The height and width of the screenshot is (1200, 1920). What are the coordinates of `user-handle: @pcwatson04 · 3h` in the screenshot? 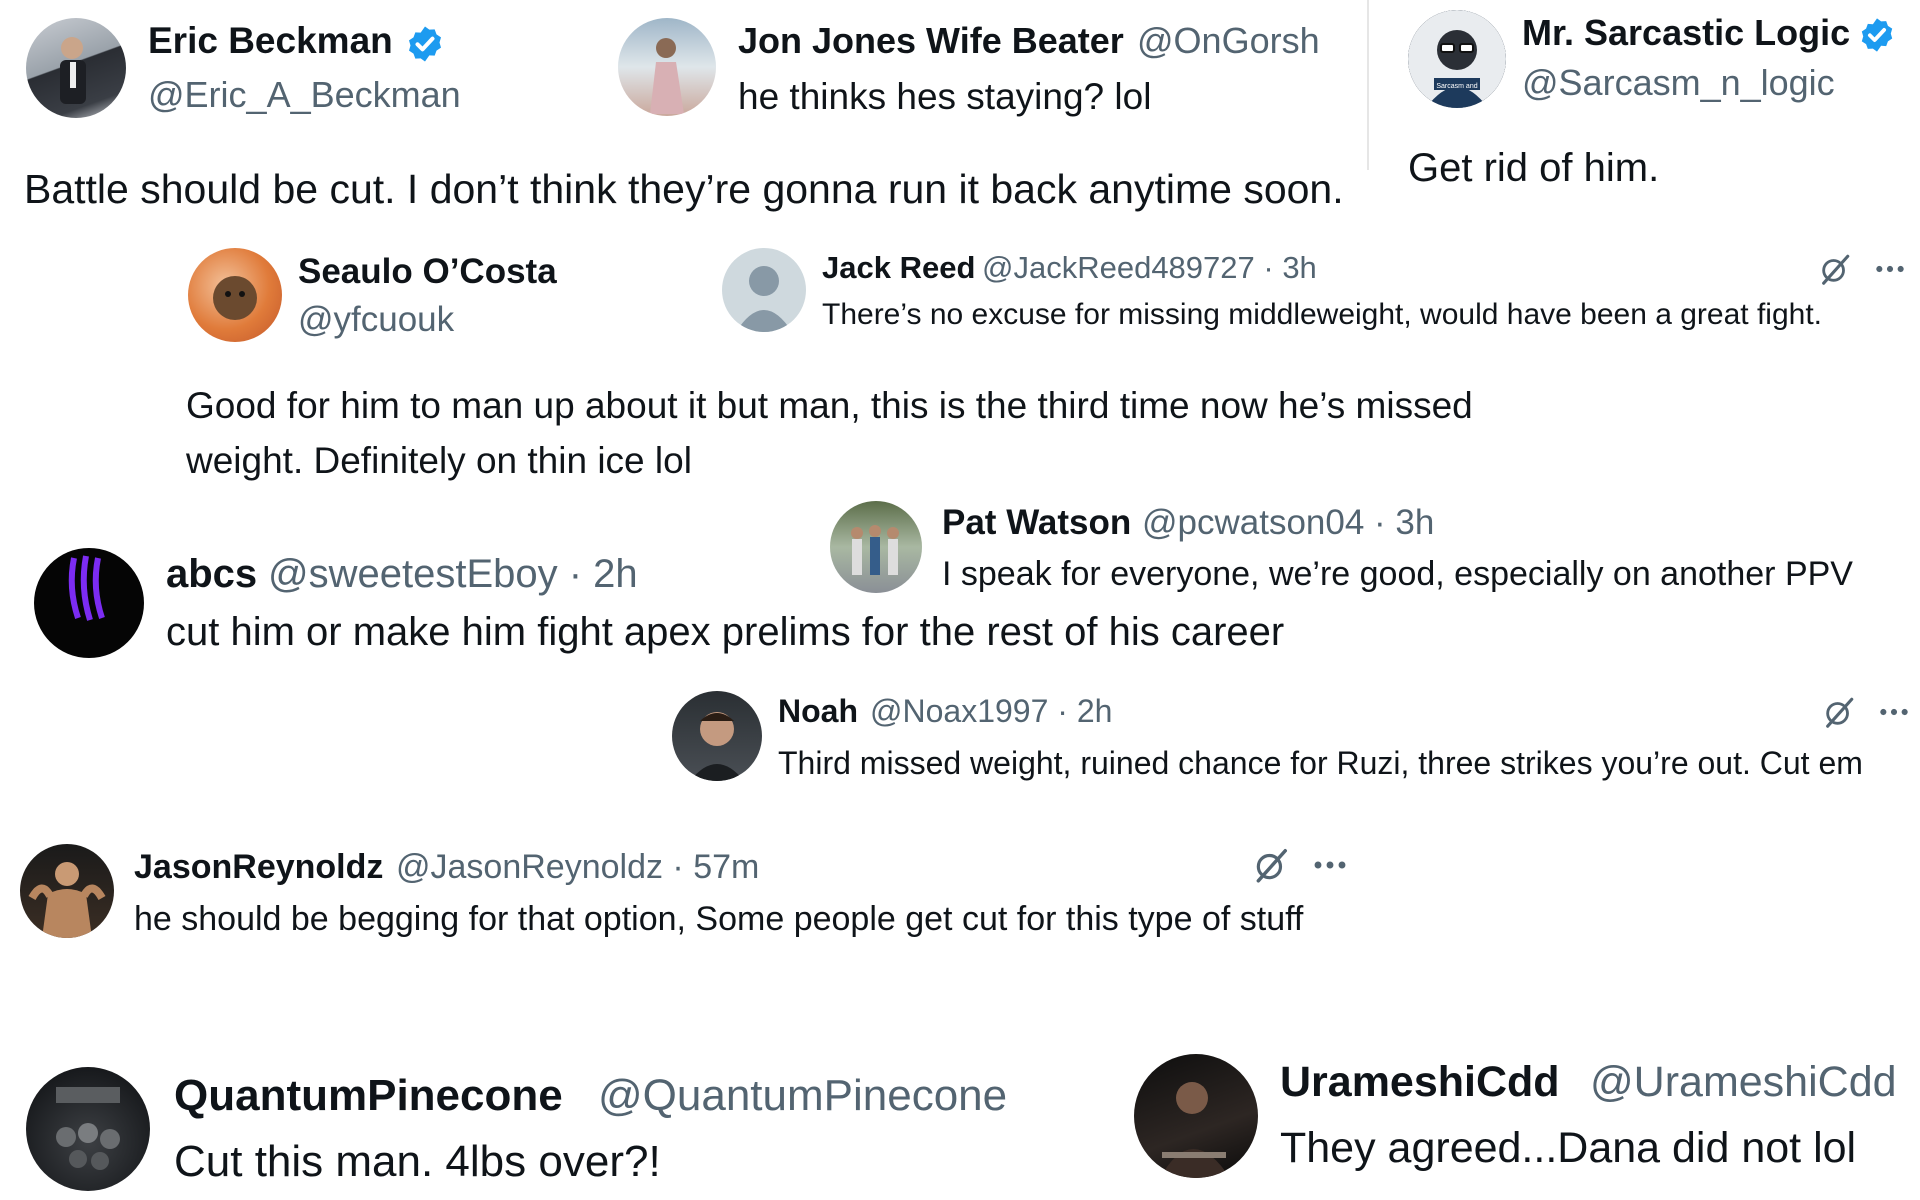 It's located at (1288, 523).